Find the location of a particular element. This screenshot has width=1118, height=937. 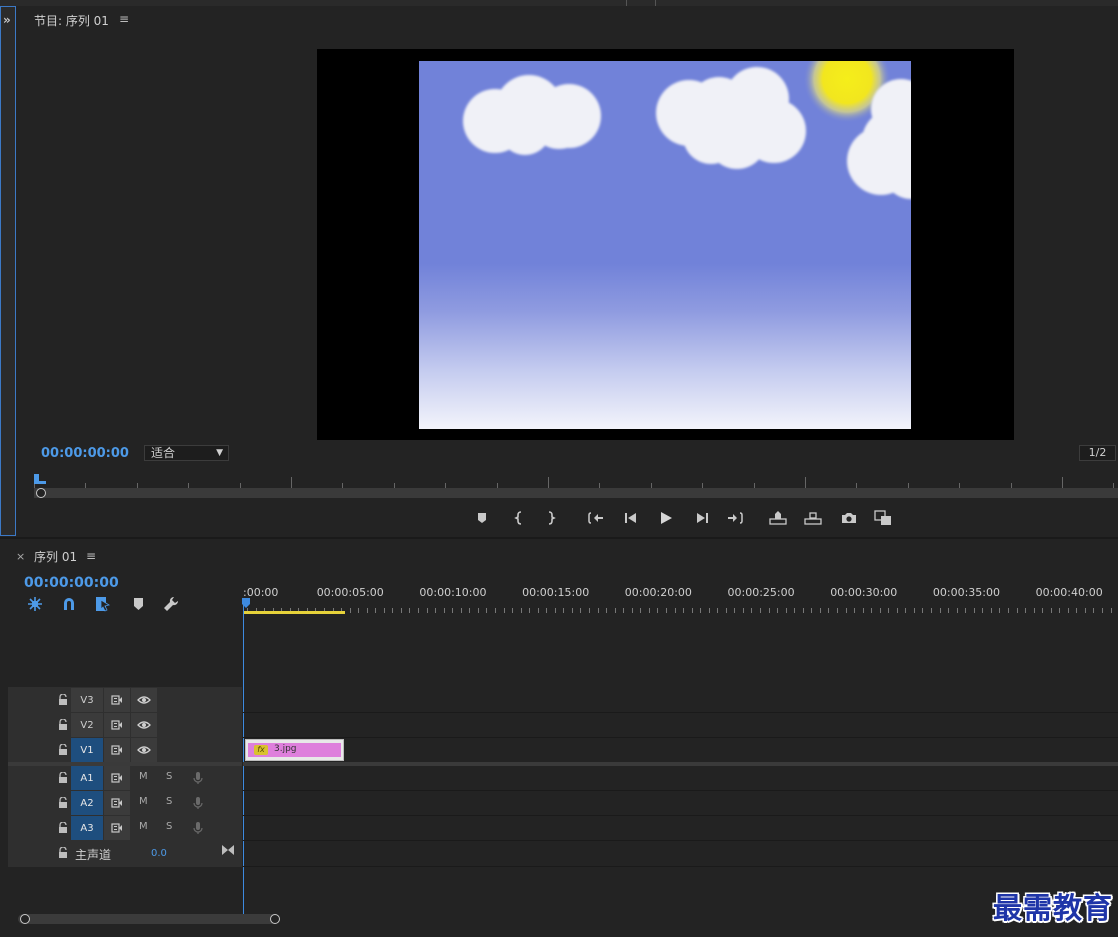

master-volume-value: 0.0 is located at coordinates (159, 853).